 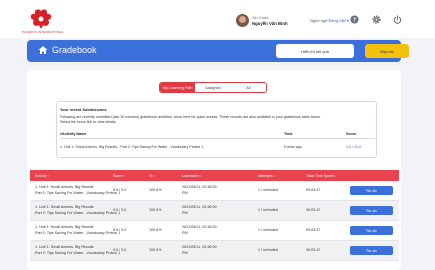 I want to click on show-results-button: Hiển thị kết quả, so click(x=315, y=51).